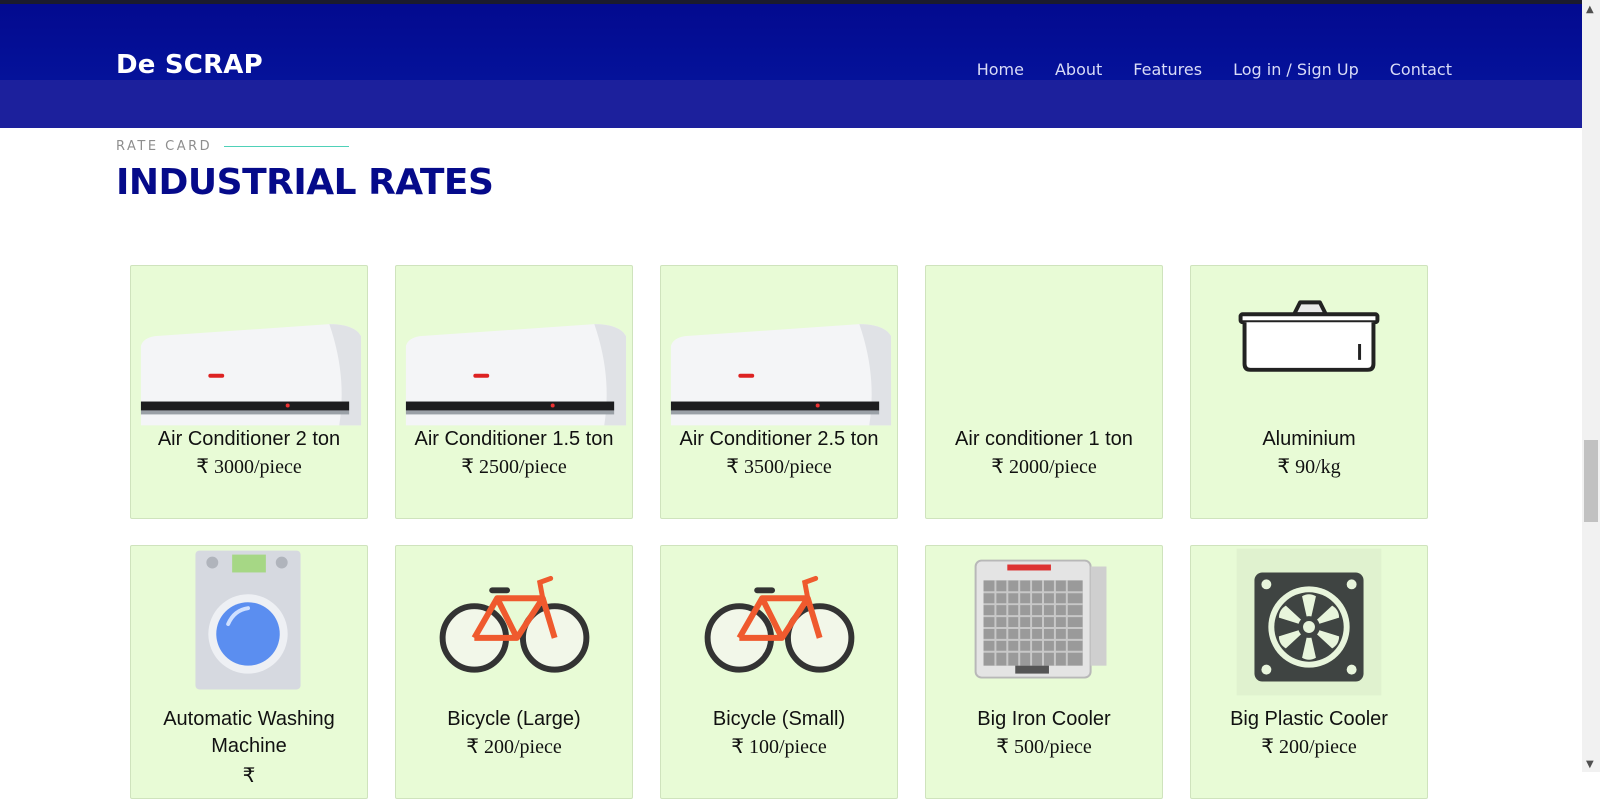 This screenshot has height=799, width=1600. I want to click on item-price-value: 100/piece, so click(787, 747).